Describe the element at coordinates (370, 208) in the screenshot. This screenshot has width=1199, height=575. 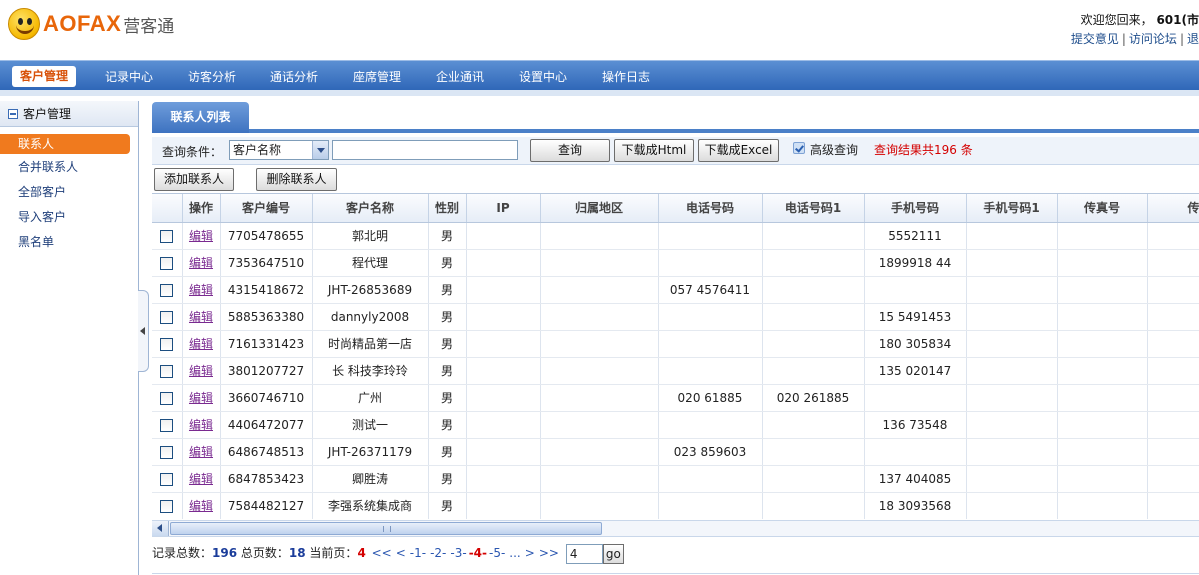
I see `col-customer-name: 客户名称` at that location.